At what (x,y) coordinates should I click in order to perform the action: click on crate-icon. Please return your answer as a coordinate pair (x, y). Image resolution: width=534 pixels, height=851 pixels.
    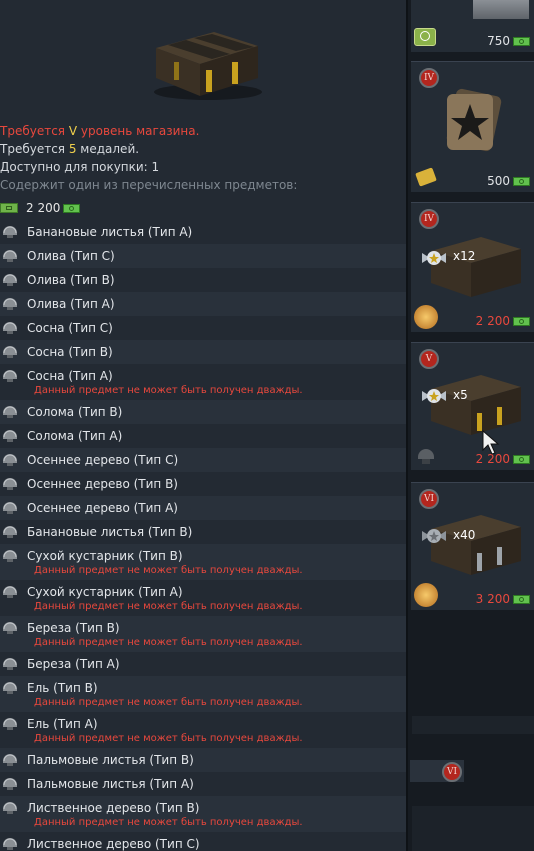
    Looking at the image, I should click on (208, 66).